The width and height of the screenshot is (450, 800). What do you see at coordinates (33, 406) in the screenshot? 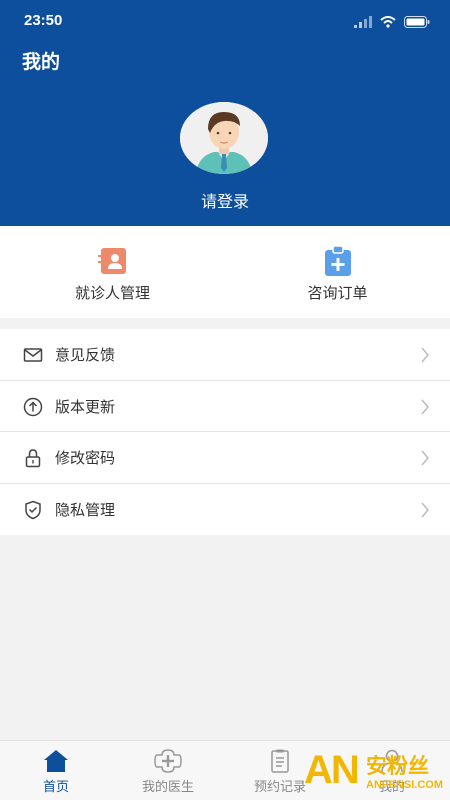
I see `upload-circle-icon` at bounding box center [33, 406].